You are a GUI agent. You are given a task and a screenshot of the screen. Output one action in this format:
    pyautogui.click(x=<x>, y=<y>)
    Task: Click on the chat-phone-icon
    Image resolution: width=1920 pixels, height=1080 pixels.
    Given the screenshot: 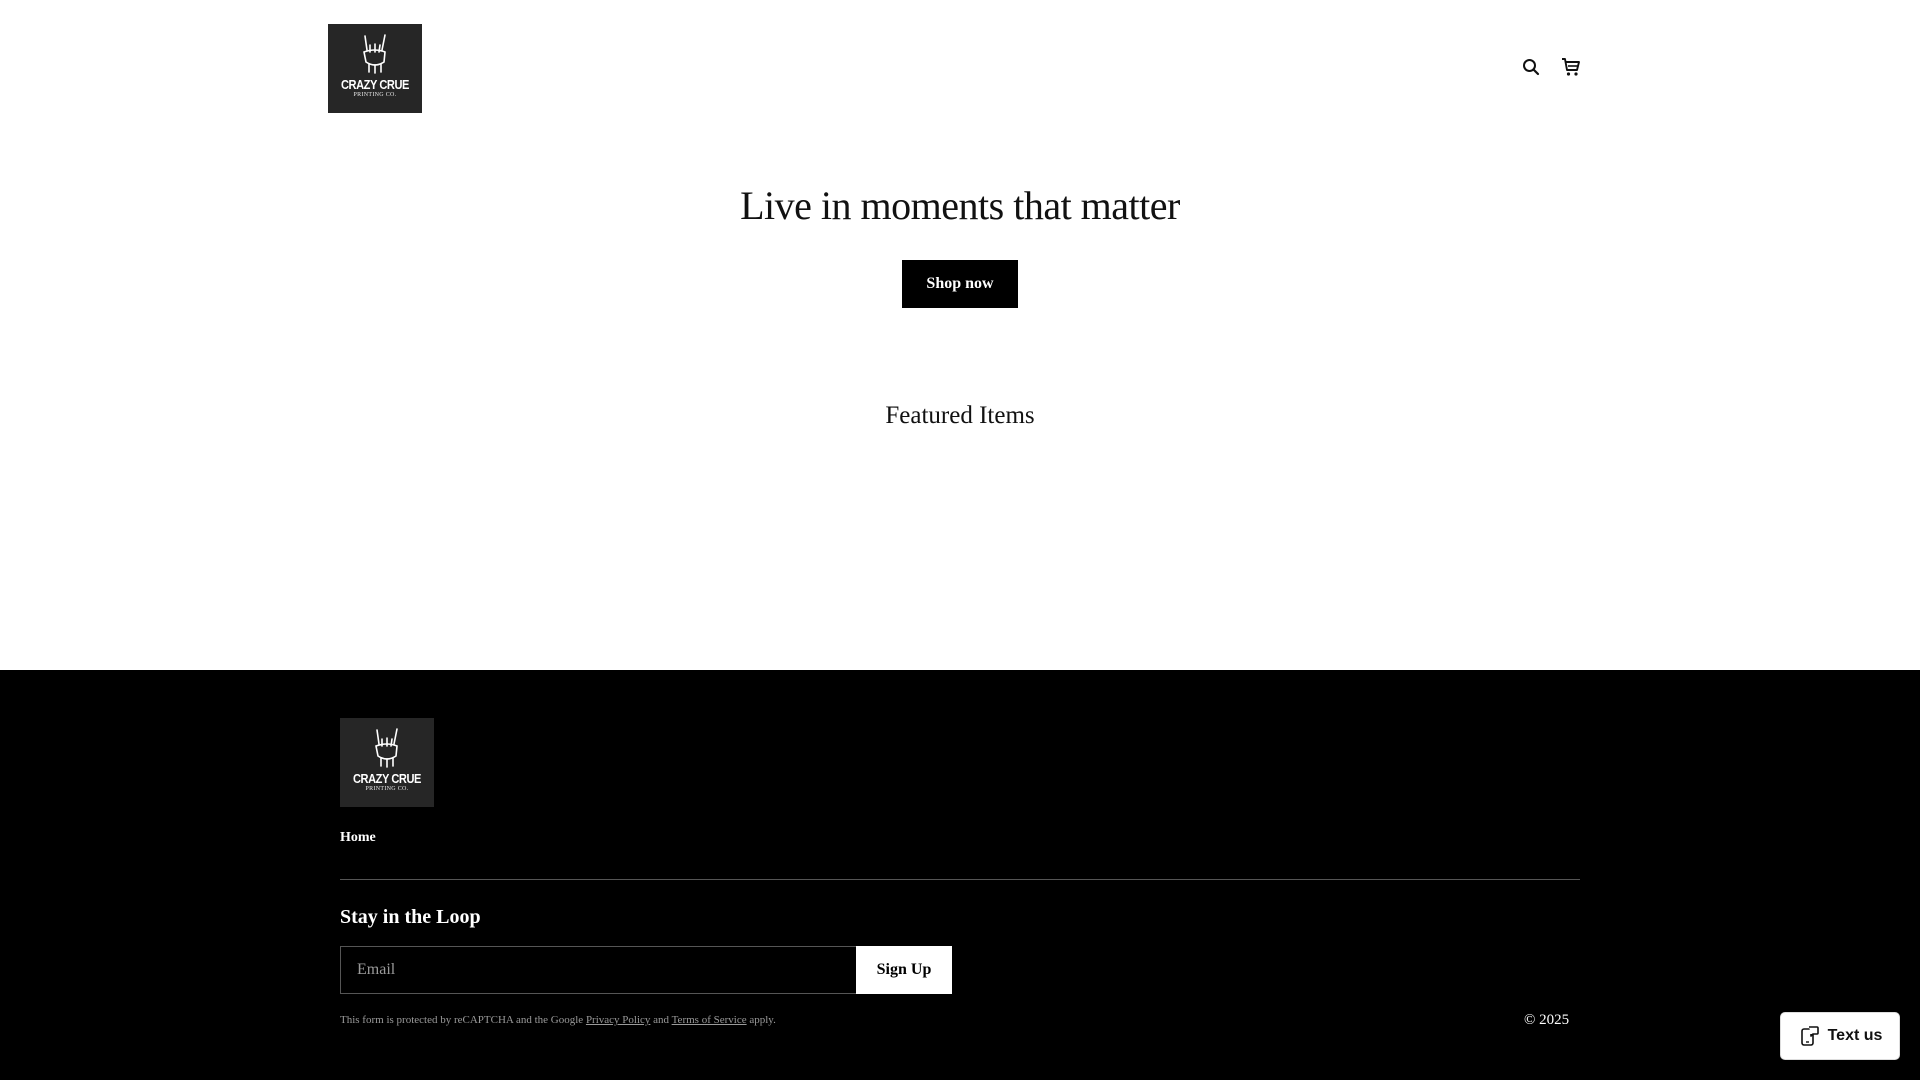 What is the action you would take?
    pyautogui.click(x=1809, y=1036)
    